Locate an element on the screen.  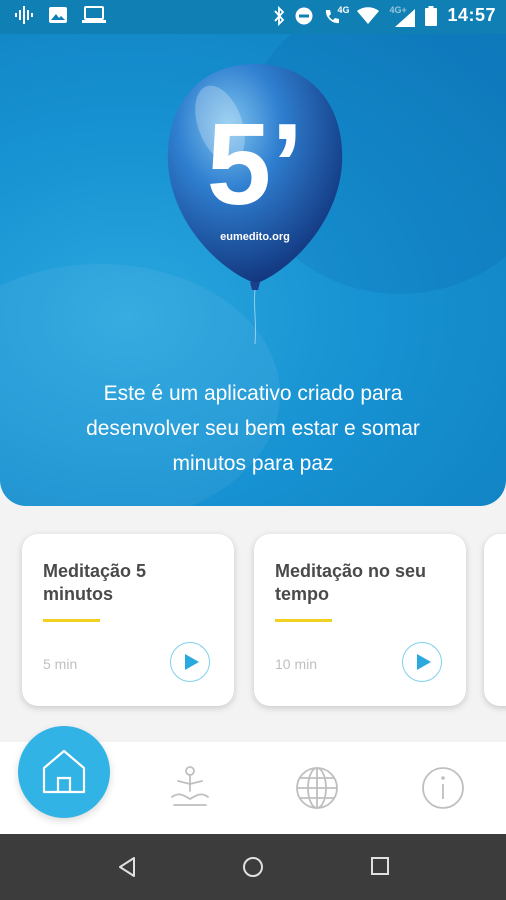
do-not-disturb-icon is located at coordinates (304, 15).